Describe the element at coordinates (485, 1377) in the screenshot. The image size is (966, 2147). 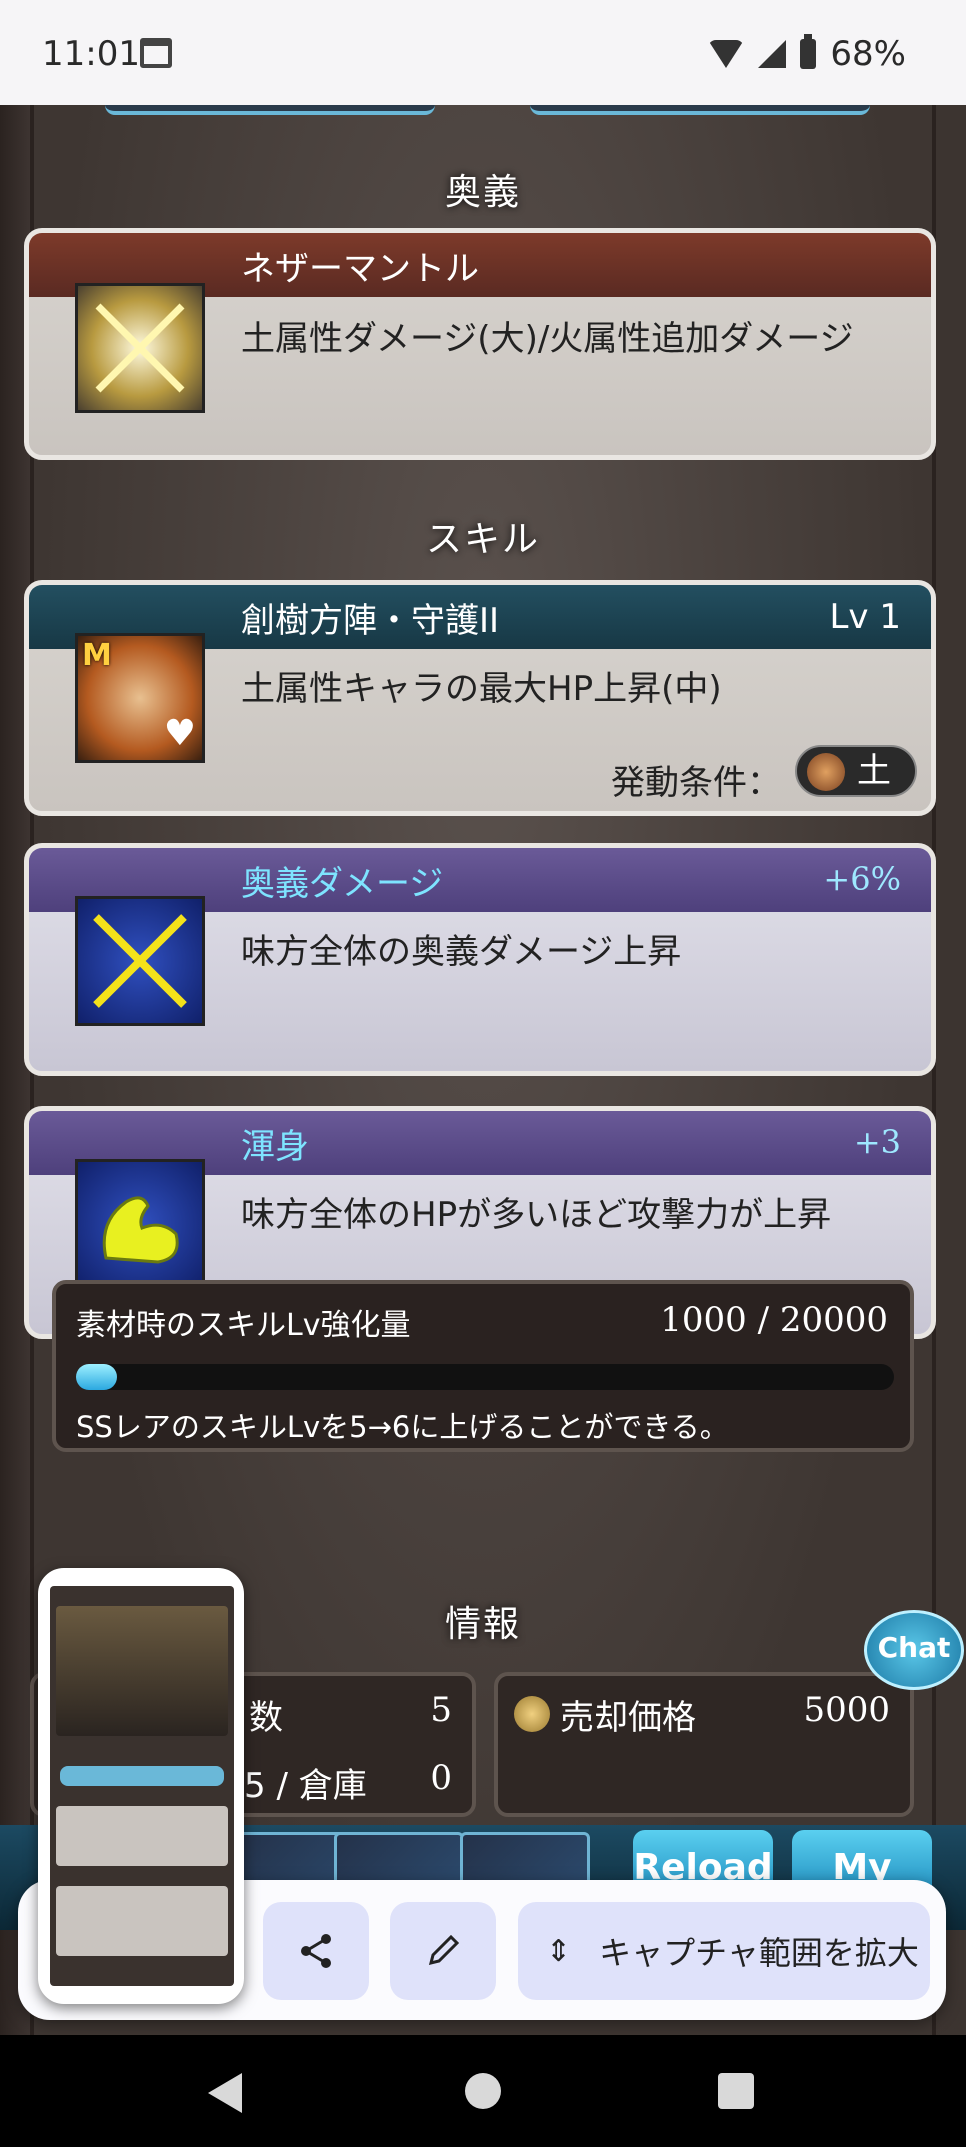
I see `skill-exp-bar` at that location.